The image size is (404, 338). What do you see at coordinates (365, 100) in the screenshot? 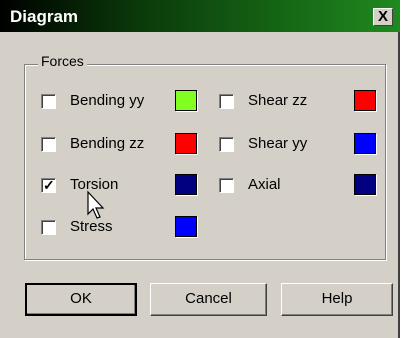
I see `shear-zz-color-swatch` at bounding box center [365, 100].